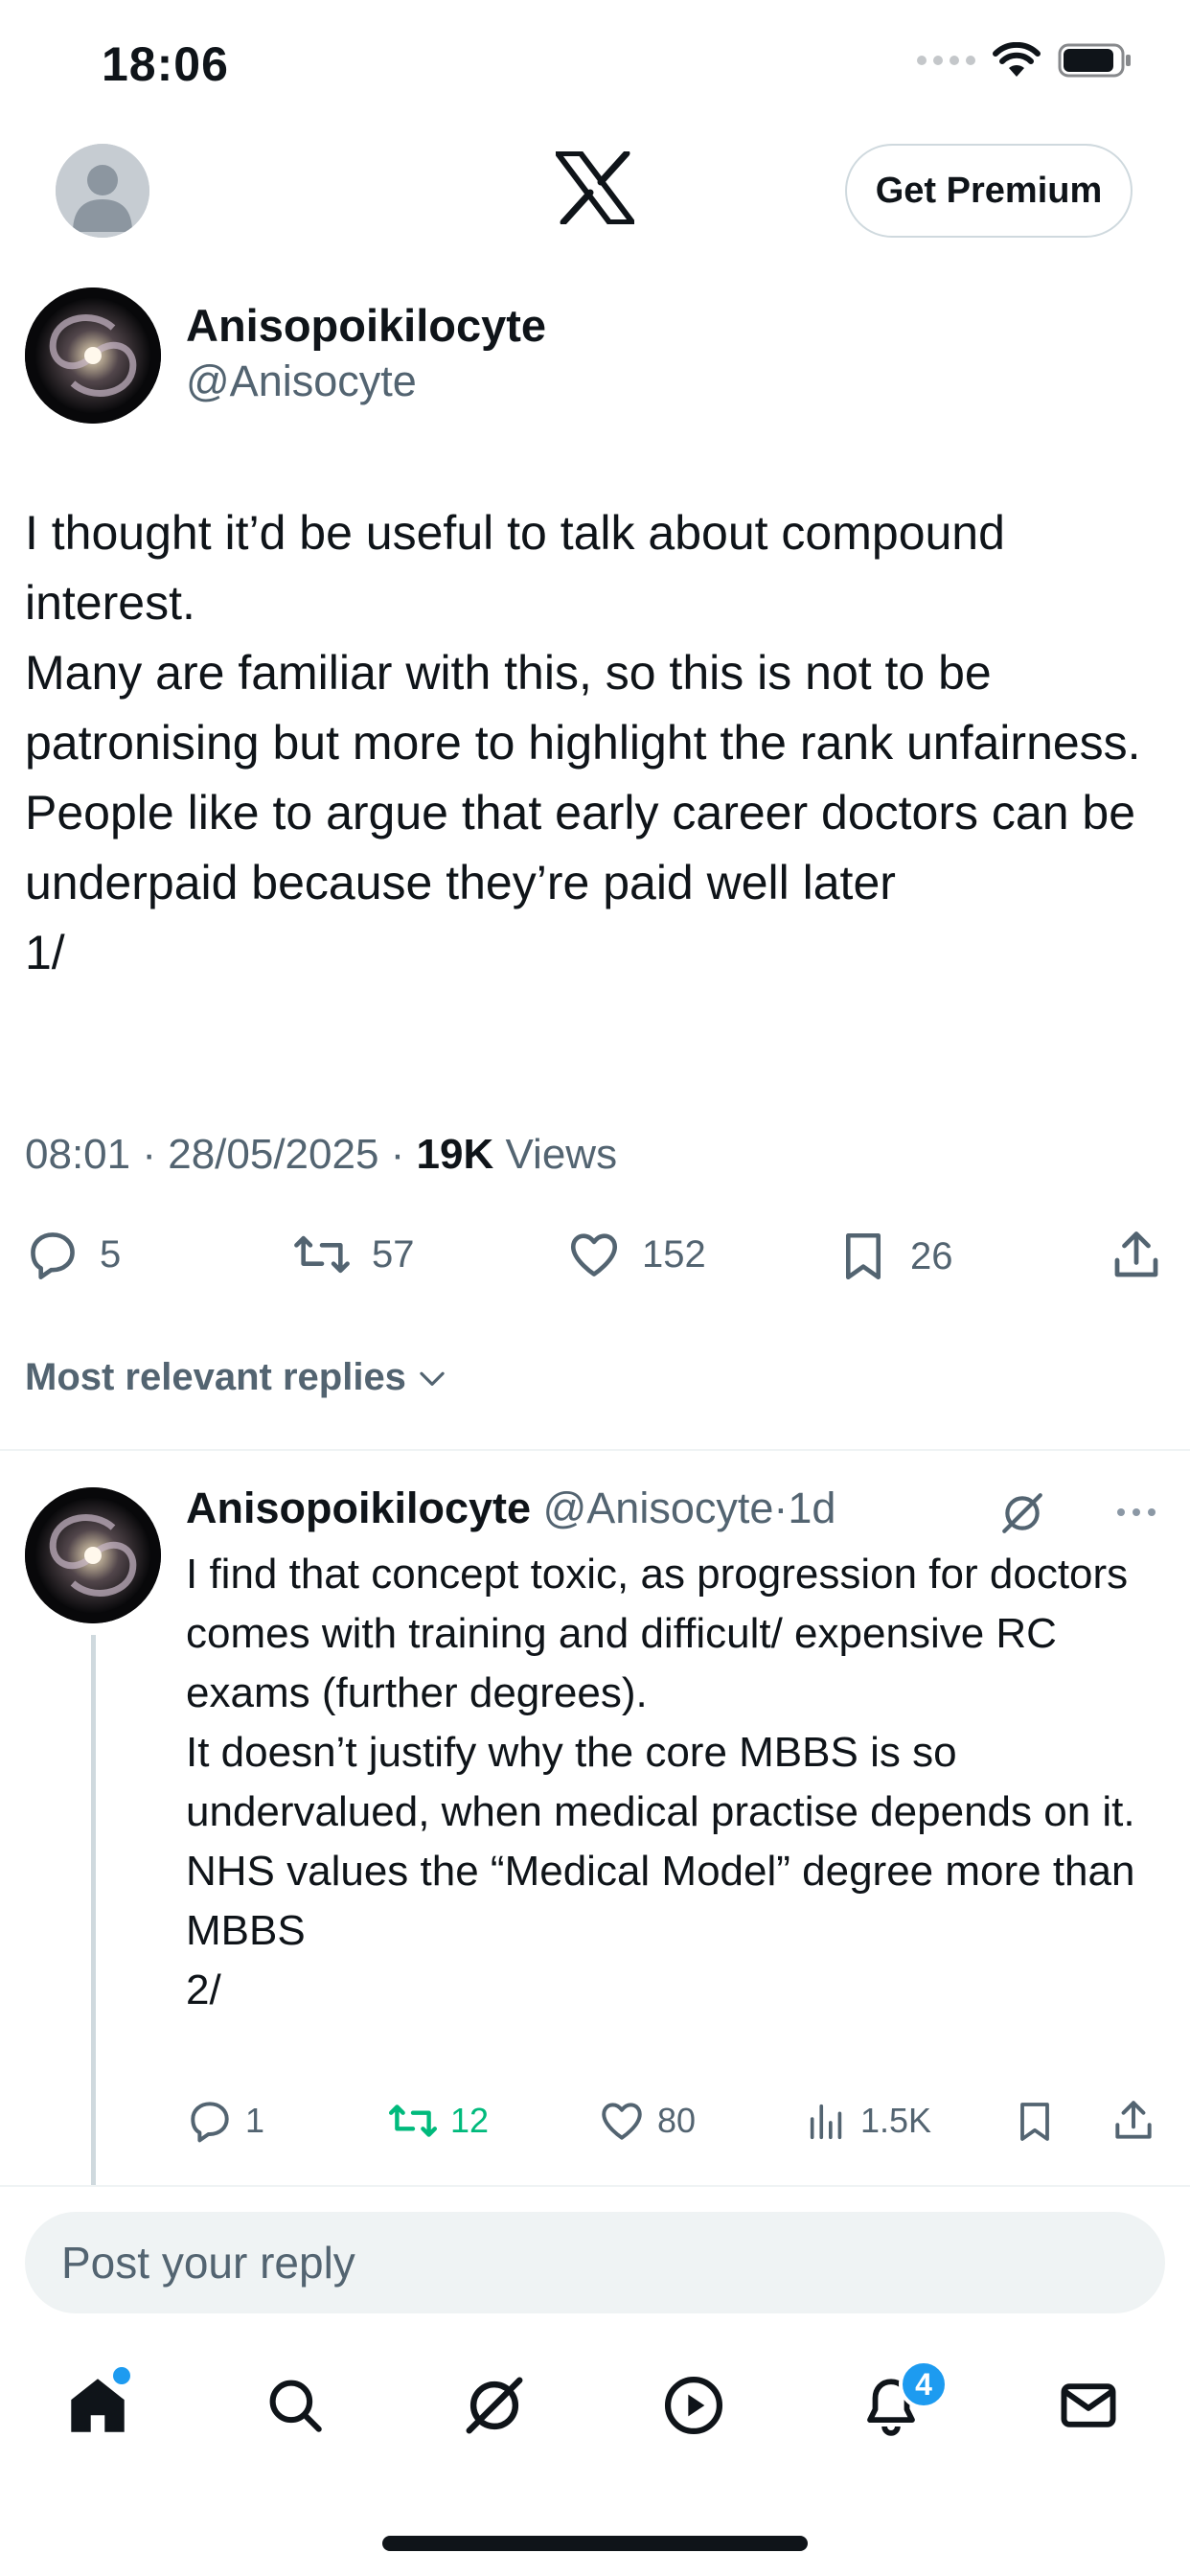 This screenshot has height=2576, width=1190. I want to click on default-avatar-icon, so click(103, 191).